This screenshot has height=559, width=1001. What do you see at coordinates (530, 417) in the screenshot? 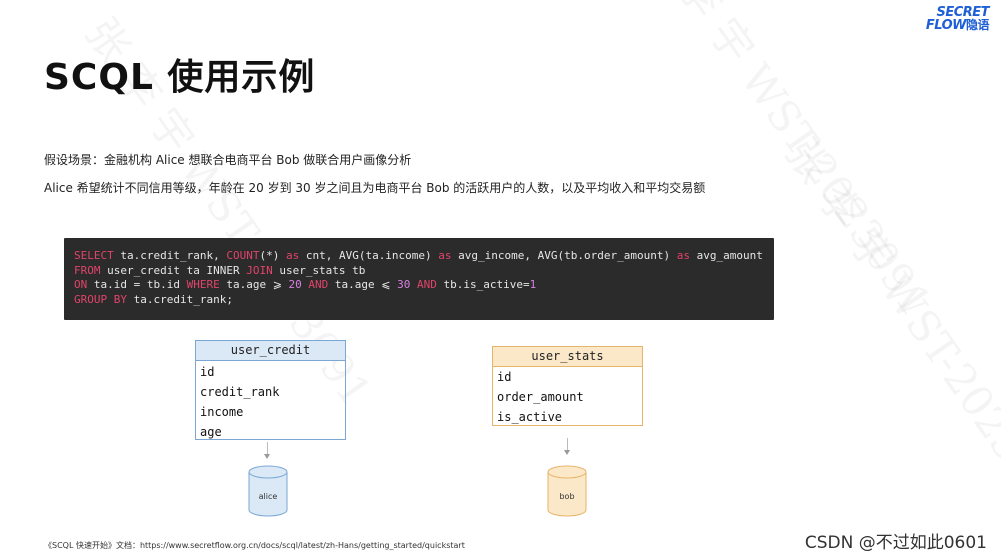
I see `table-column: is_active` at bounding box center [530, 417].